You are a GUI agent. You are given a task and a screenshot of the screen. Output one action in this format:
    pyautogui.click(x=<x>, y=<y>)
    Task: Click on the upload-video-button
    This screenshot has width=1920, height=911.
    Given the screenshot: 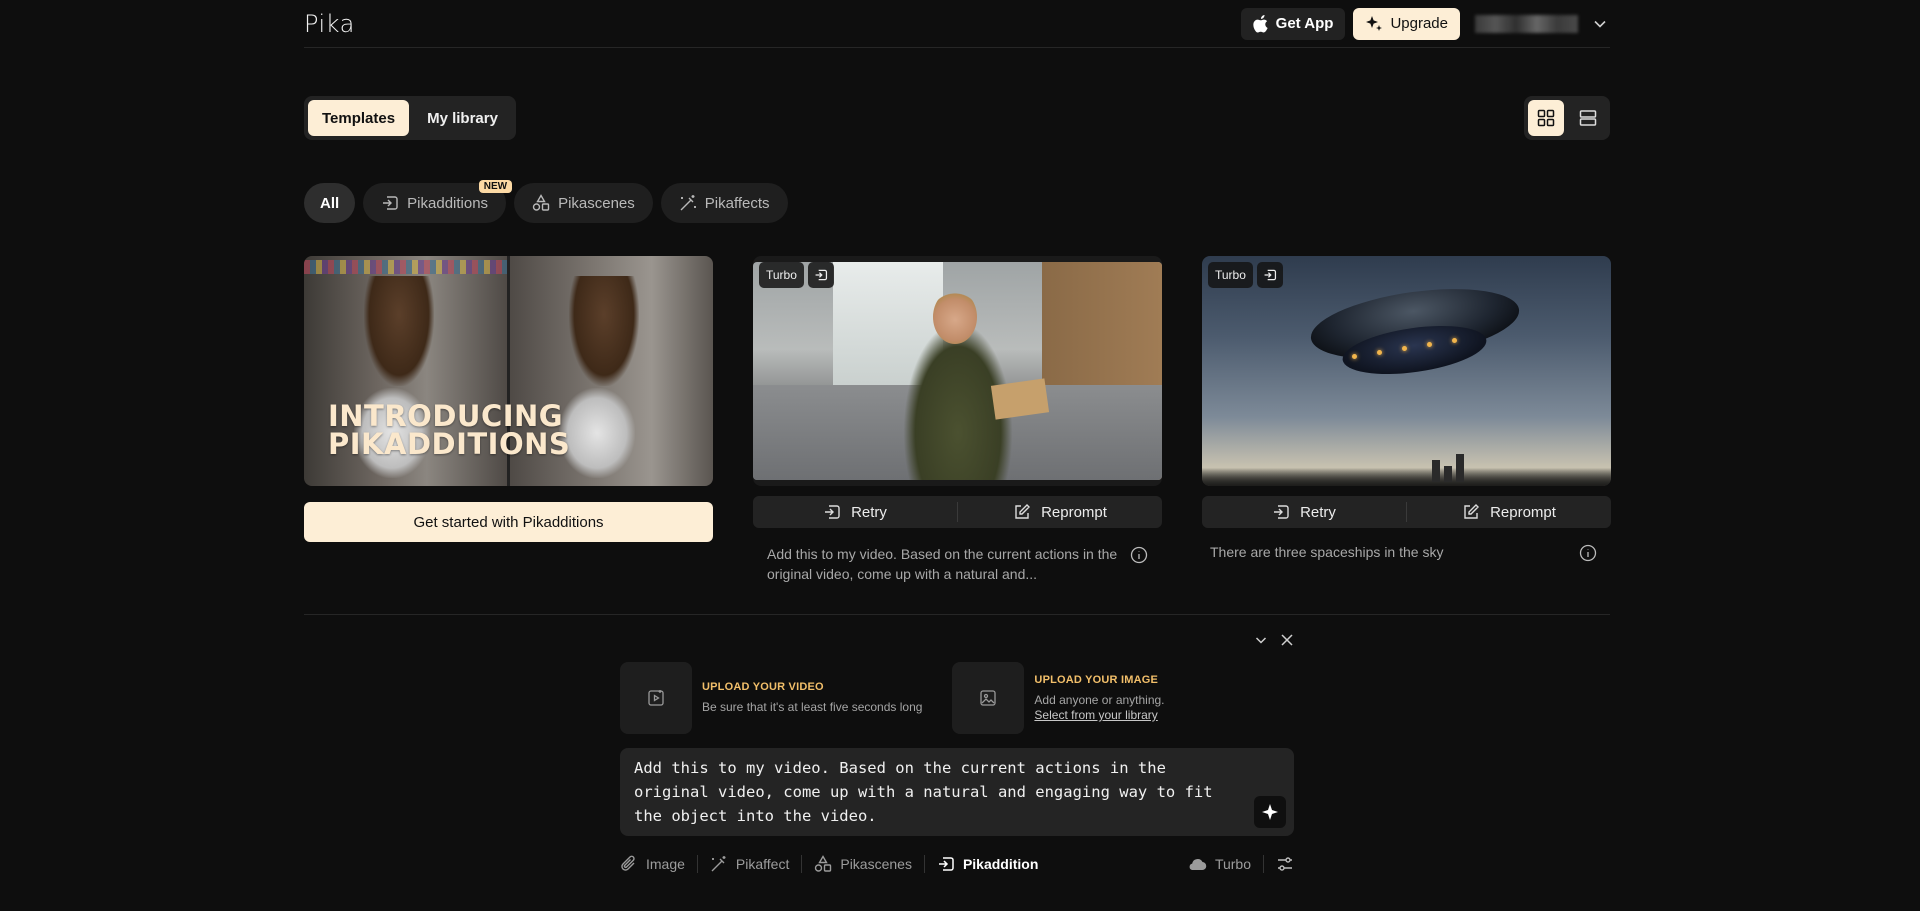 What is the action you would take?
    pyautogui.click(x=656, y=698)
    